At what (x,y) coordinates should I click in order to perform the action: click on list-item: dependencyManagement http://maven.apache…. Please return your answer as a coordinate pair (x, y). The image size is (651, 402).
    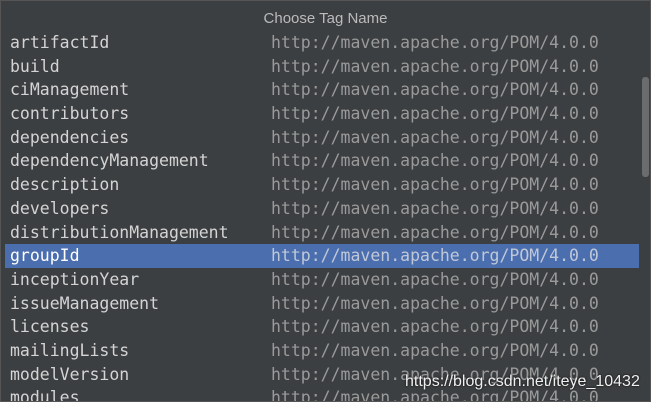
    Looking at the image, I should click on (322, 161).